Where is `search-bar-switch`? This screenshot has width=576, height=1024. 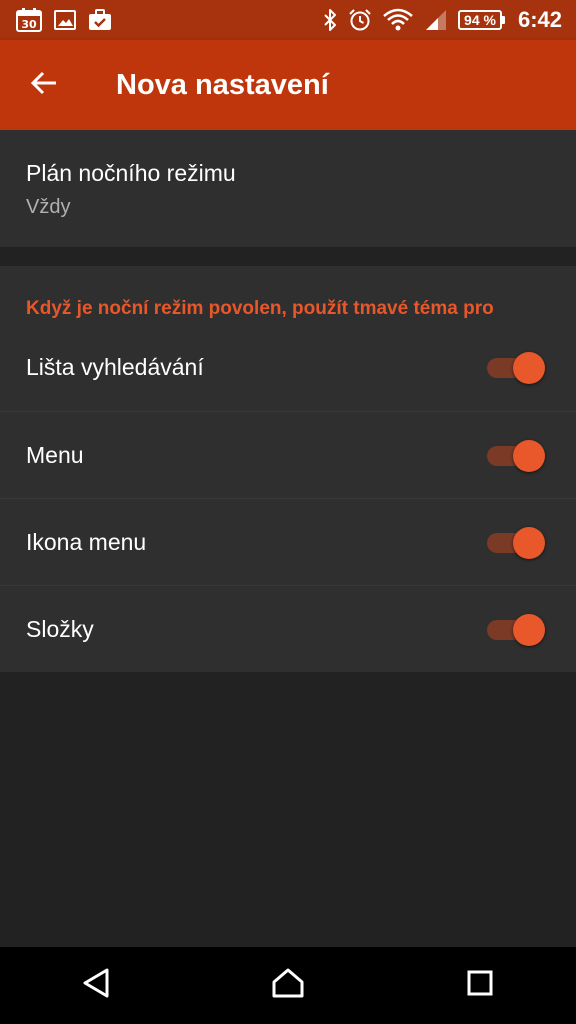
search-bar-switch is located at coordinates (516, 368).